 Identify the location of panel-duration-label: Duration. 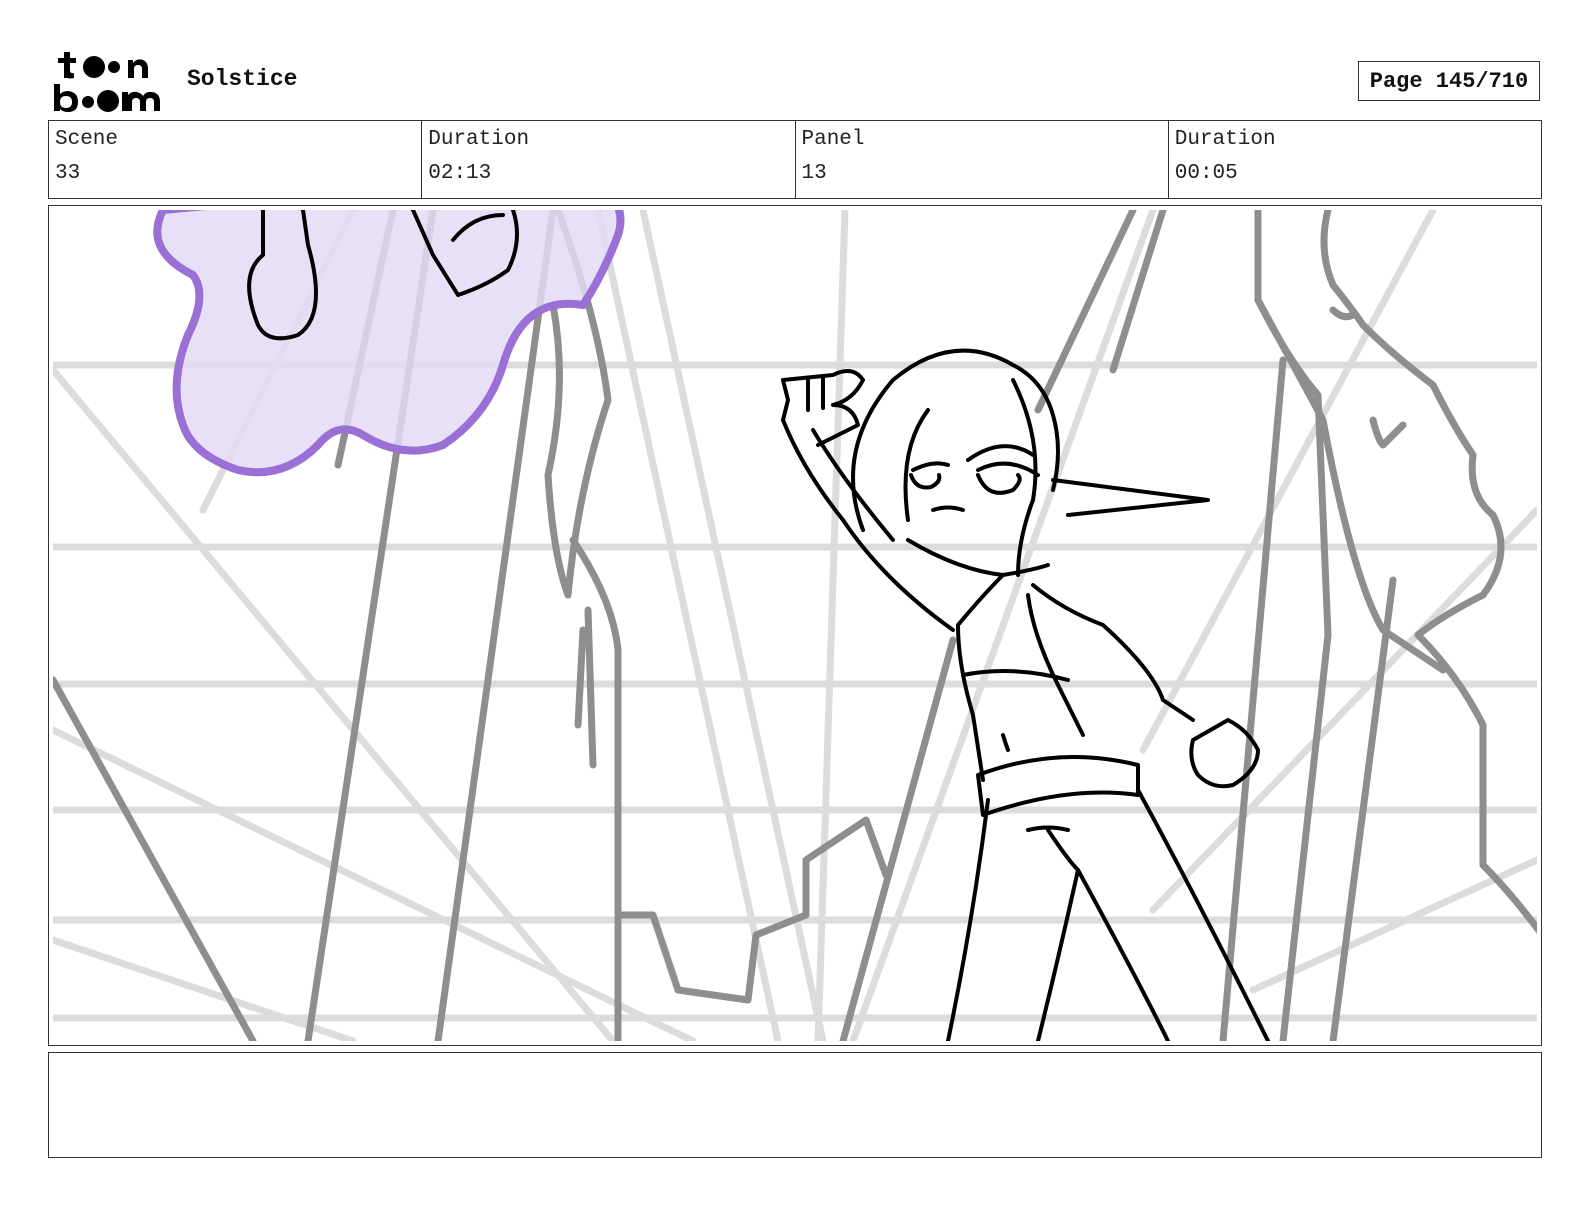
(1225, 139).